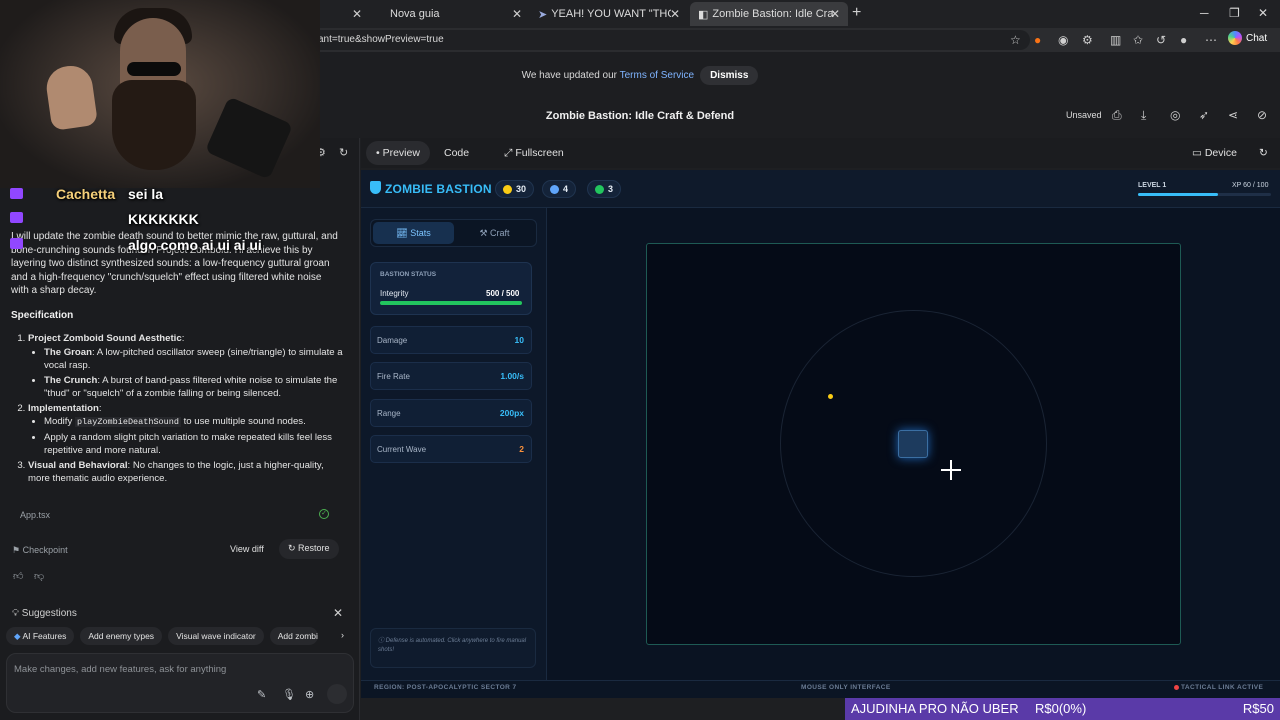 The height and width of the screenshot is (720, 1280). Describe the element at coordinates (1211, 40) in the screenshot. I see `more-menu-icon: ⋯` at that location.